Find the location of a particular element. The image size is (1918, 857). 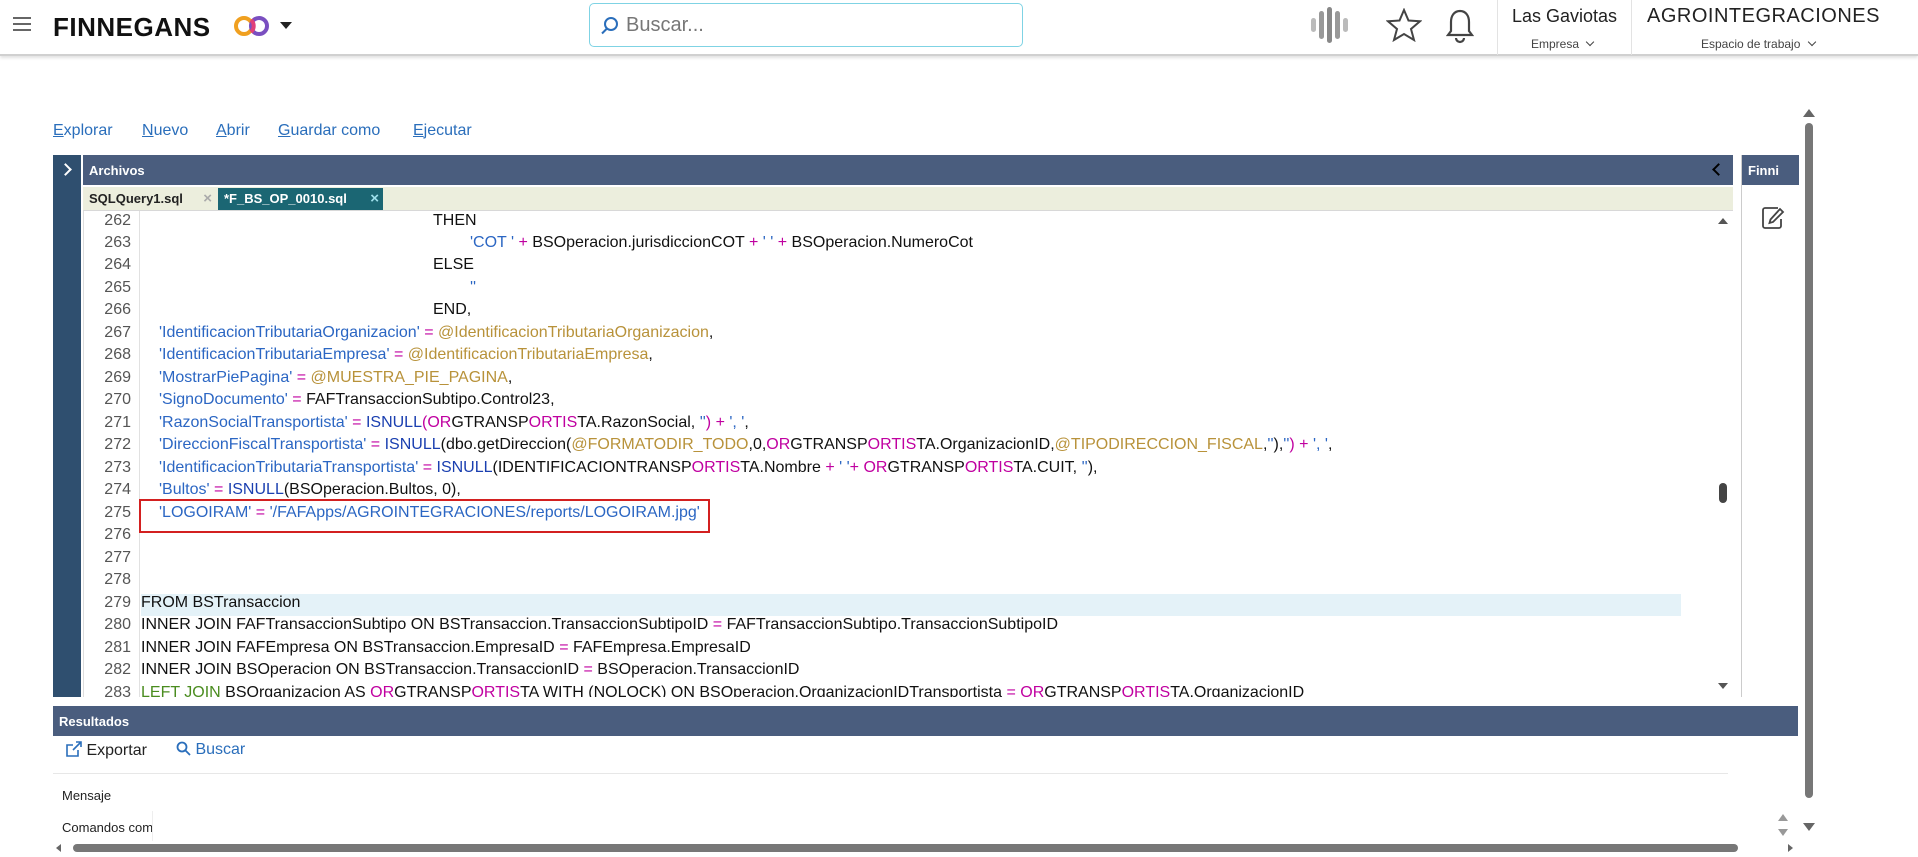

workspace-selector: Espacio de trabajo is located at coordinates (1758, 44).